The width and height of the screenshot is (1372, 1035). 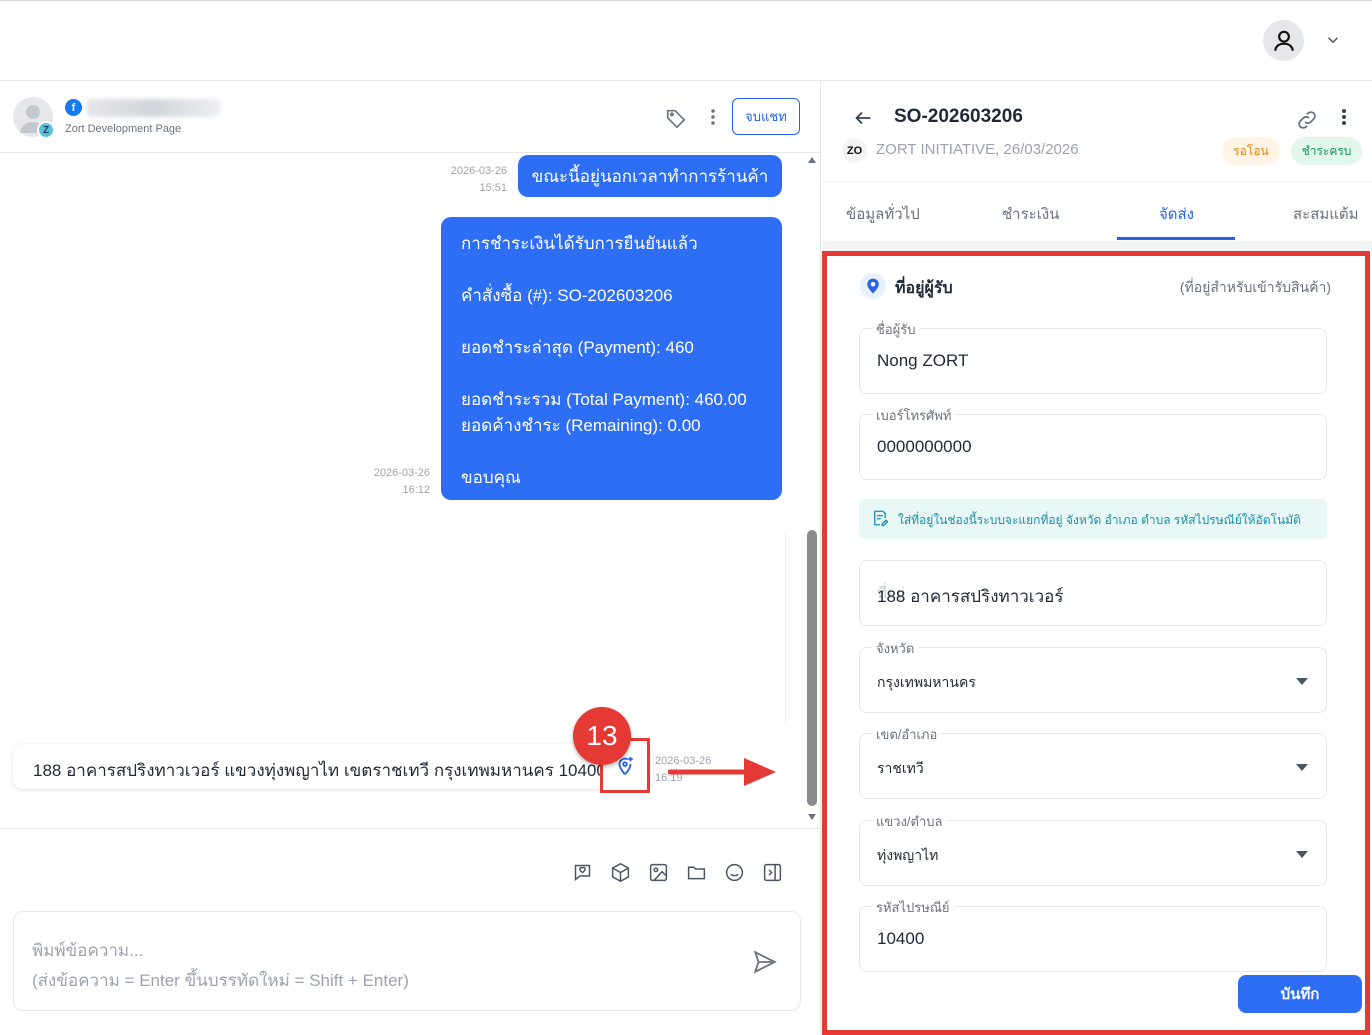 I want to click on composer-toolbar, so click(x=677, y=872).